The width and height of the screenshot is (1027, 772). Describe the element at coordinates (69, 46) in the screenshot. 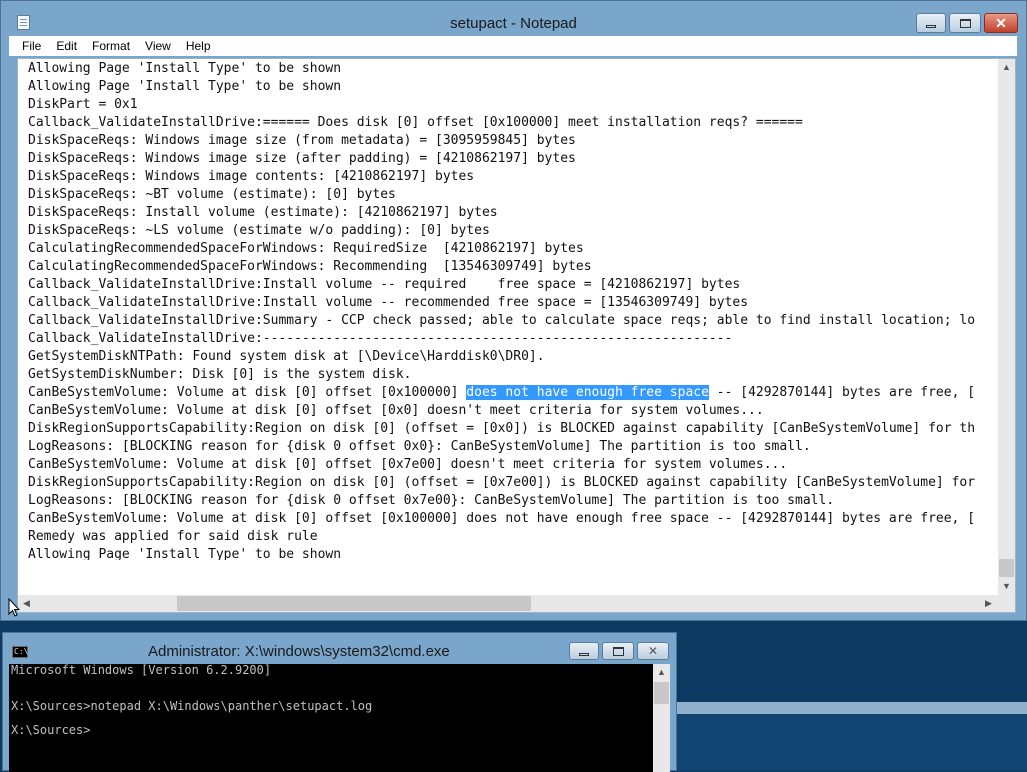

I see `menu-edit: Edit` at that location.